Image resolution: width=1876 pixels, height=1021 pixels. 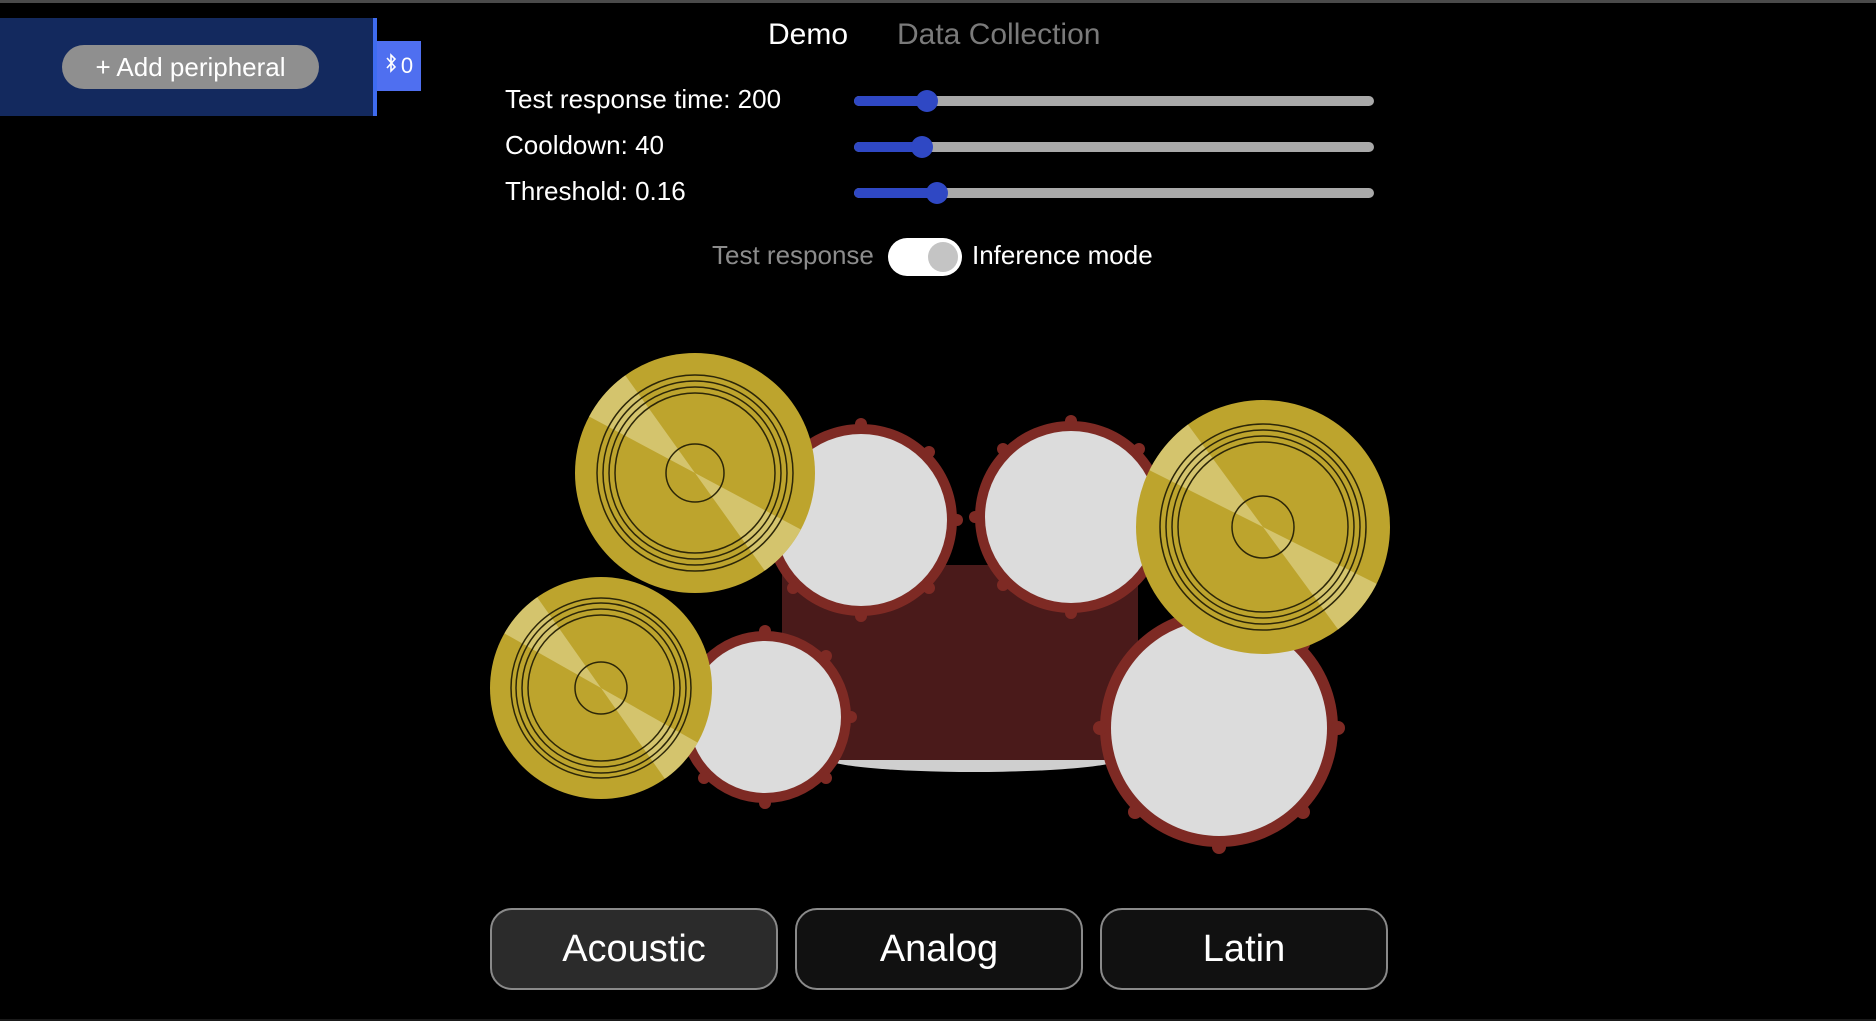 I want to click on kit-acoustic-button: Acoustic, so click(x=634, y=949).